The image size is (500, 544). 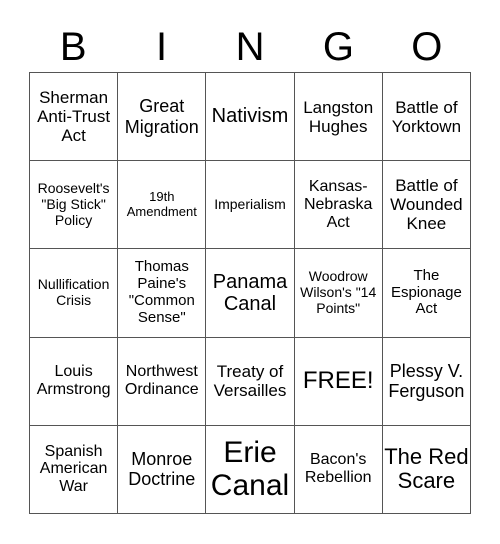 I want to click on header-letter-g: G, so click(x=338, y=47).